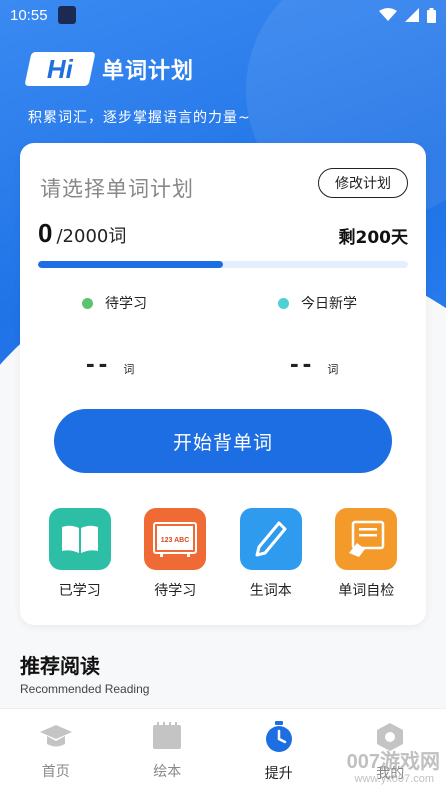  What do you see at coordinates (167, 735) in the screenshot?
I see `picture-book-icon` at bounding box center [167, 735].